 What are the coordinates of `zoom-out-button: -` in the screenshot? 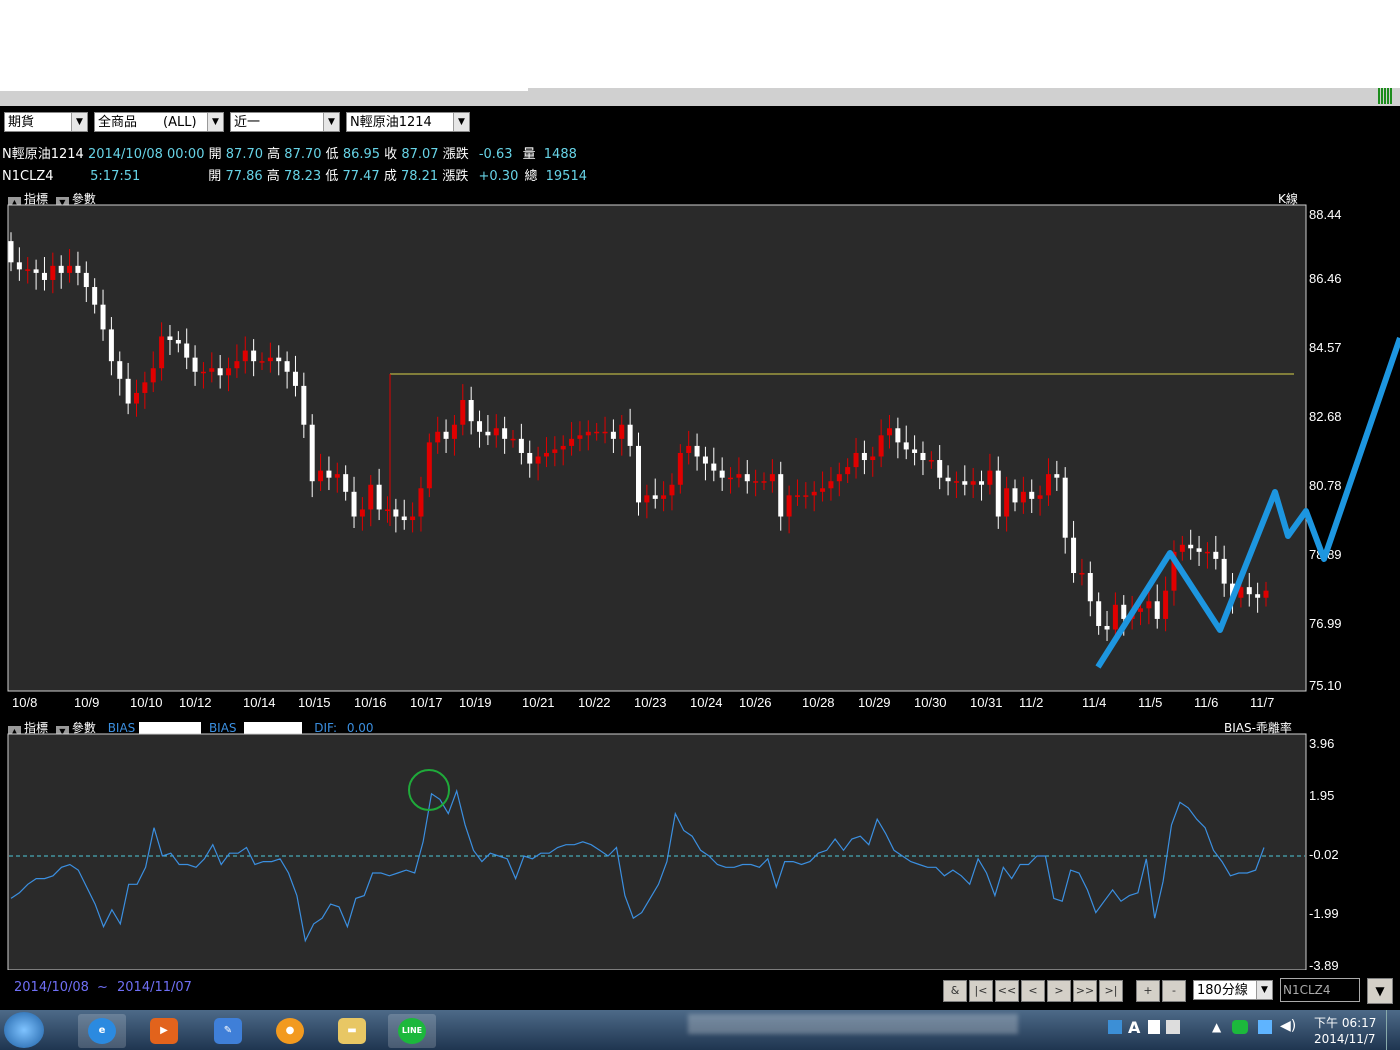 It's located at (1174, 991).